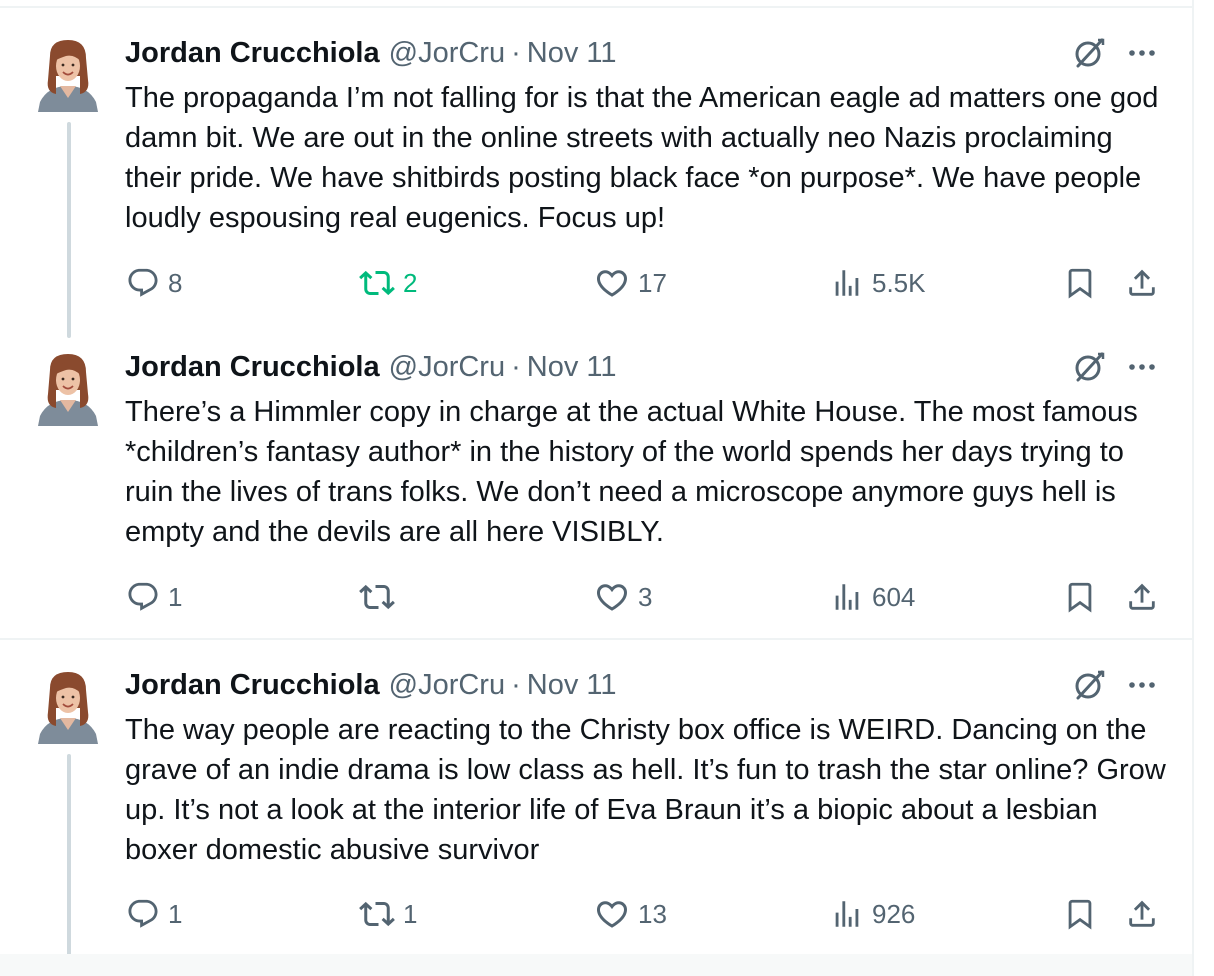  I want to click on like-button: 13, so click(630, 914).